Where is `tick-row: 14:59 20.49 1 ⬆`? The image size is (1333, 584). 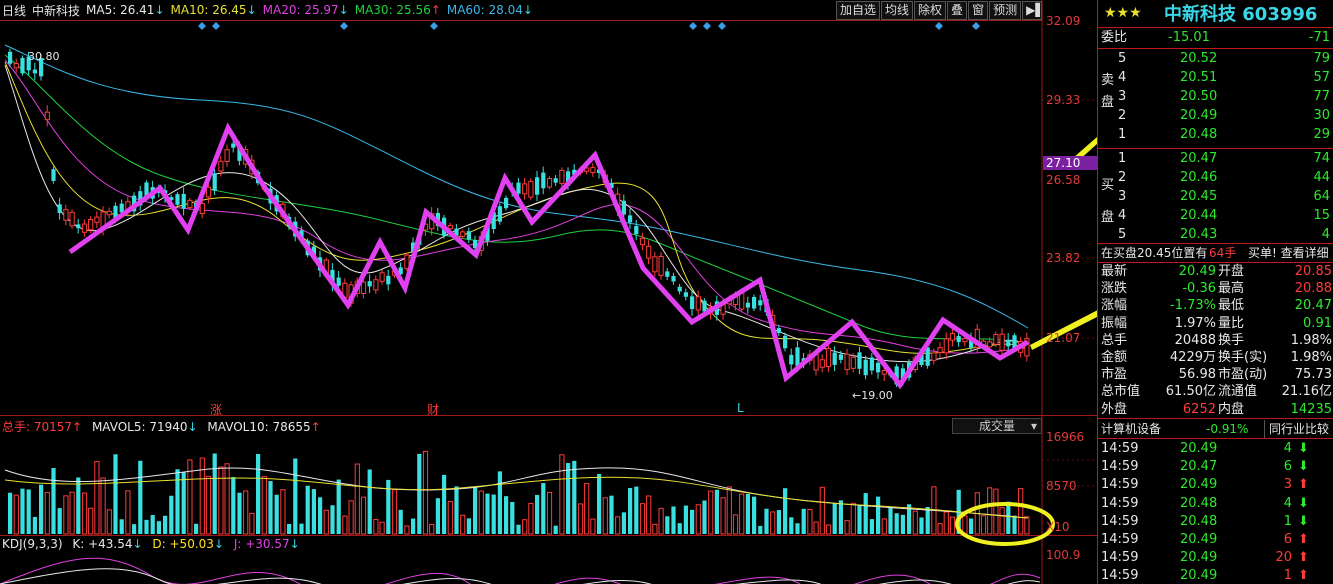 tick-row: 14:59 20.49 1 ⬆ is located at coordinates (1215, 575).